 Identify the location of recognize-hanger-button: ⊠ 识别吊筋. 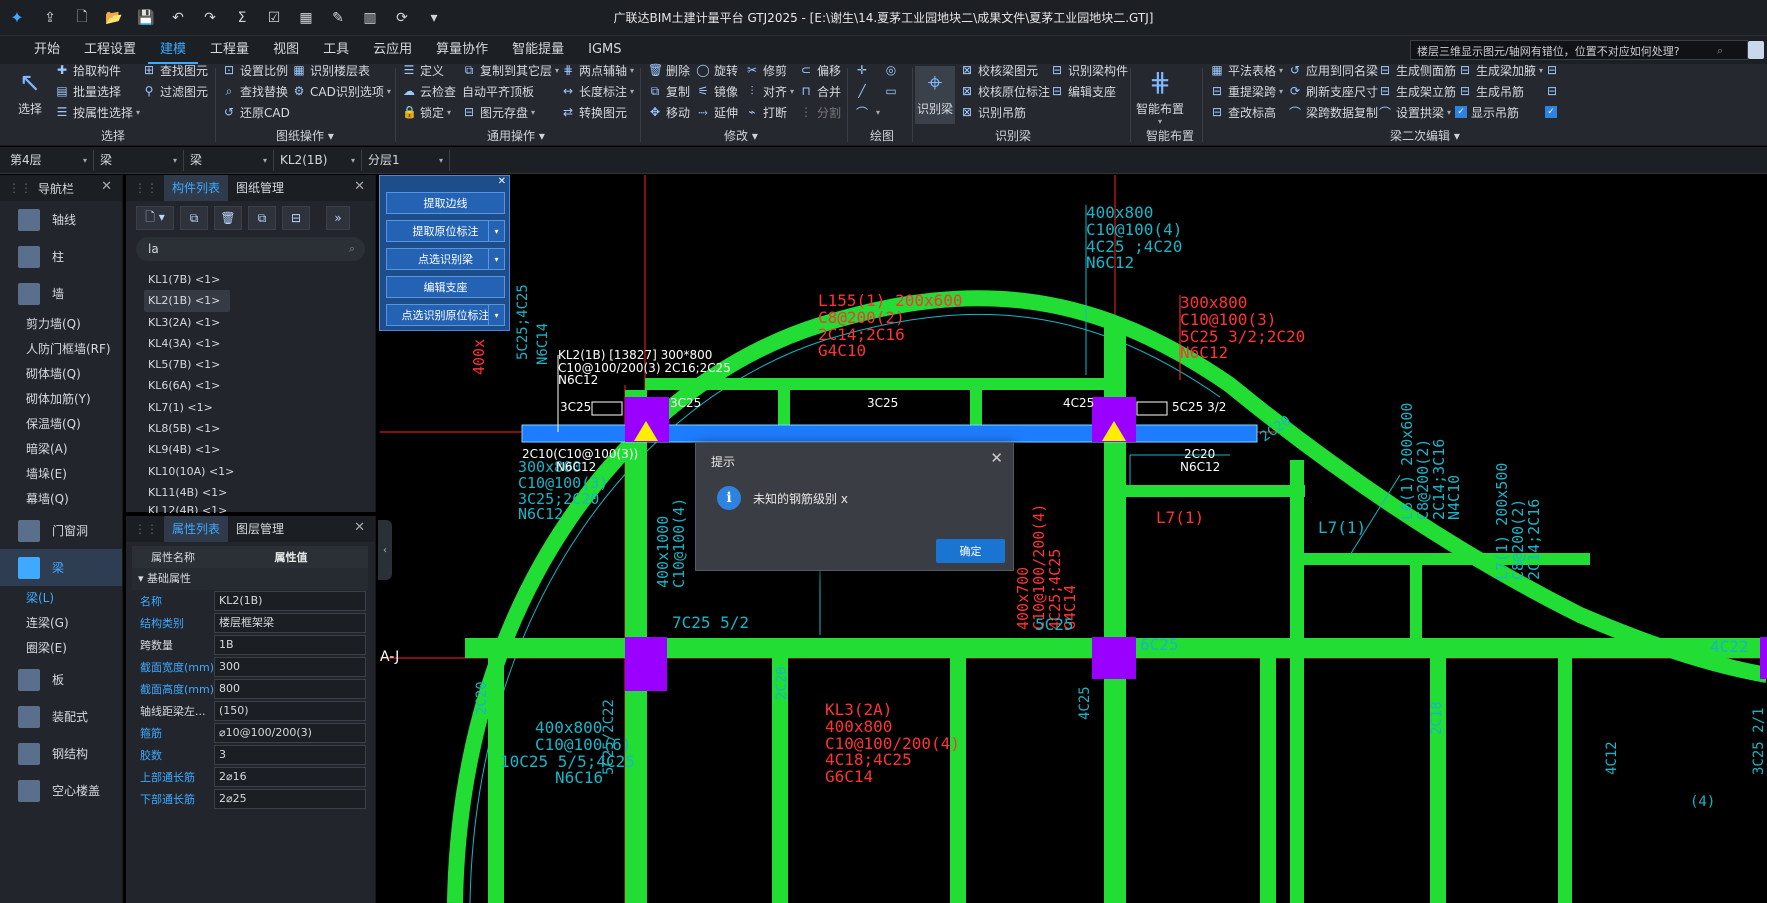
(993, 112).